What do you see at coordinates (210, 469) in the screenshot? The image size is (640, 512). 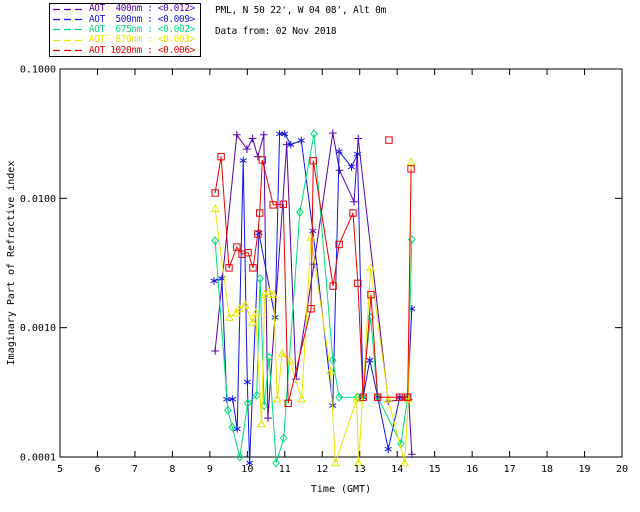 I see `x-tick-label: 9` at bounding box center [210, 469].